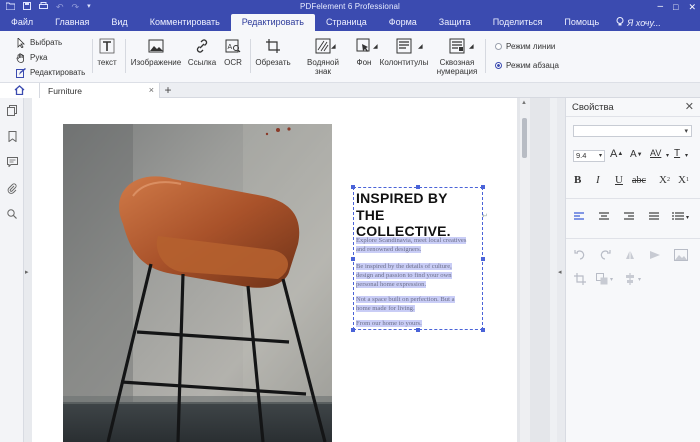  I want to click on font-size-select: 9.4 ▾, so click(589, 156).